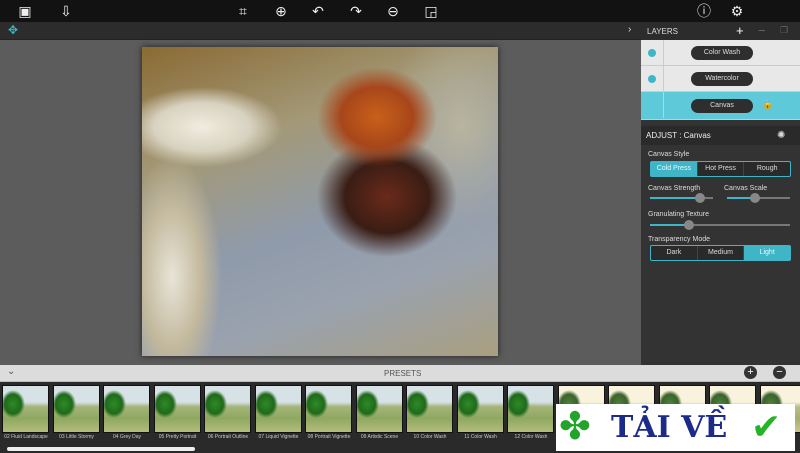  What do you see at coordinates (767, 104) in the screenshot?
I see `lock-icon: 🔒` at bounding box center [767, 104].